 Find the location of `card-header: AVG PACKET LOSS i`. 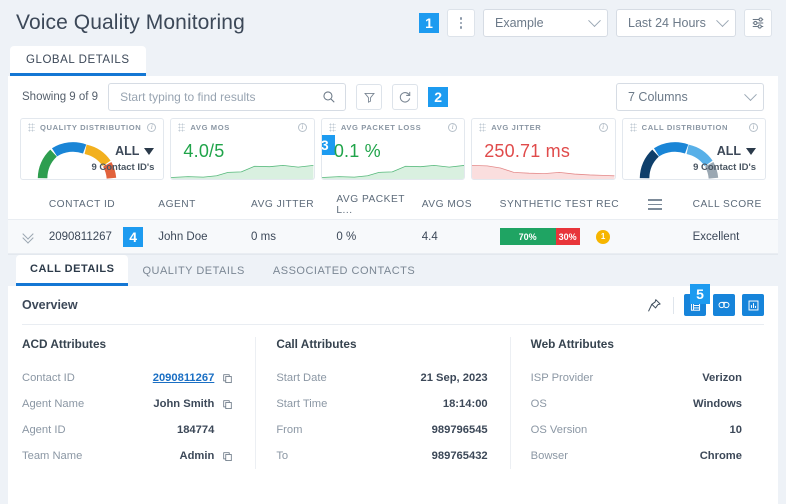

card-header: AVG PACKET LOSS i is located at coordinates (393, 127).